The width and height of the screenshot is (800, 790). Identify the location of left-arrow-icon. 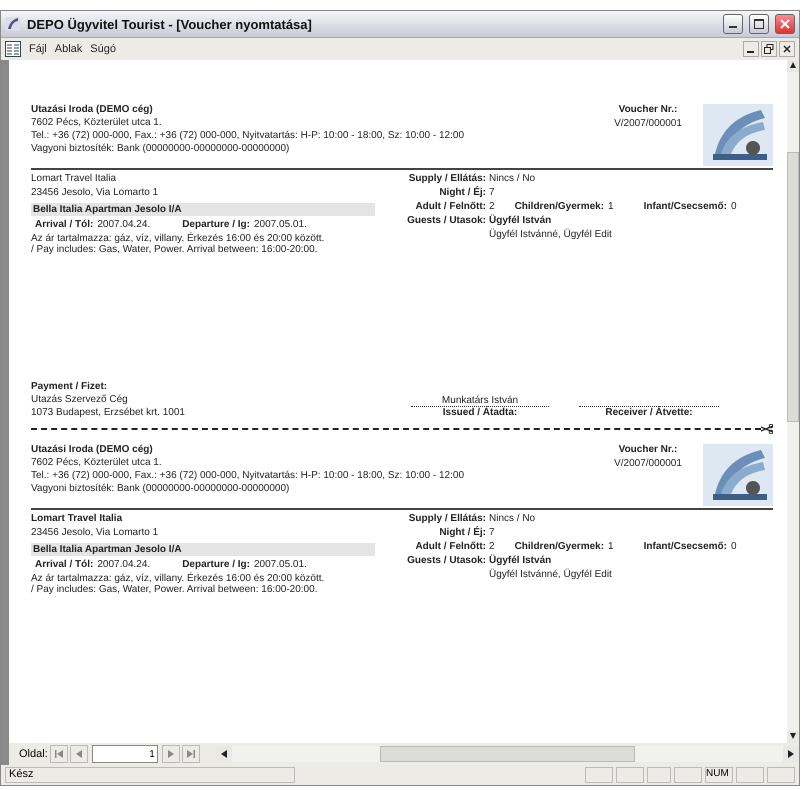
(223, 754).